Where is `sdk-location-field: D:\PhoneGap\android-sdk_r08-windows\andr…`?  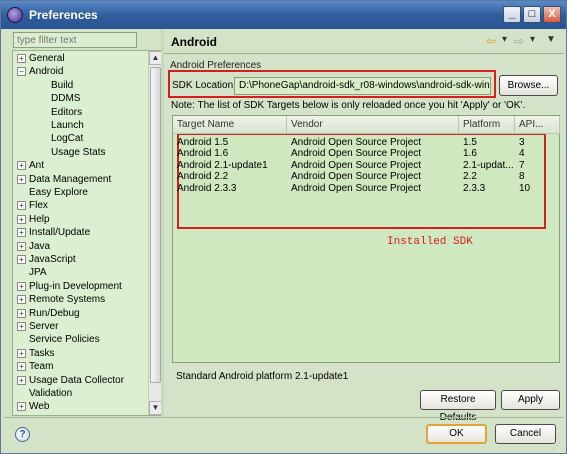
sdk-location-field: D:\PhoneGap\android-sdk_r08-windows\andr… is located at coordinates (362, 86).